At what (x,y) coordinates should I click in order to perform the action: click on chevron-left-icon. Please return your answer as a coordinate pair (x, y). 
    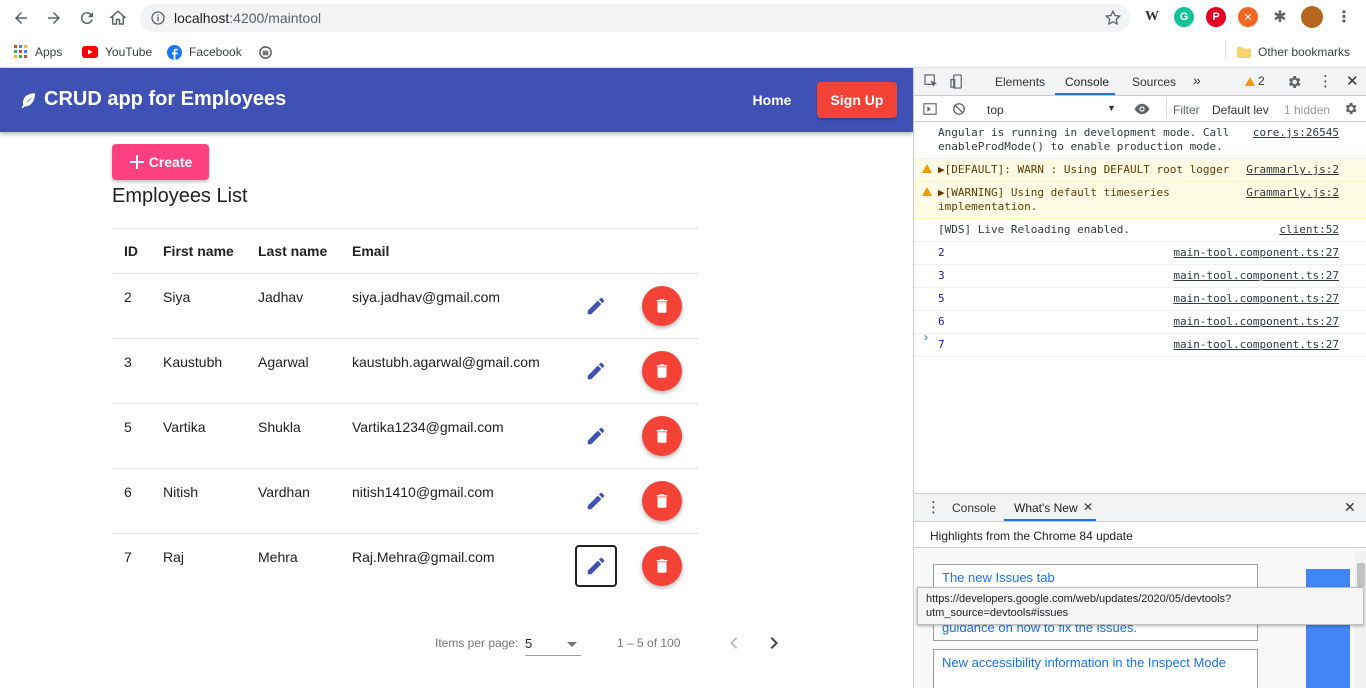
    Looking at the image, I should click on (734, 643).